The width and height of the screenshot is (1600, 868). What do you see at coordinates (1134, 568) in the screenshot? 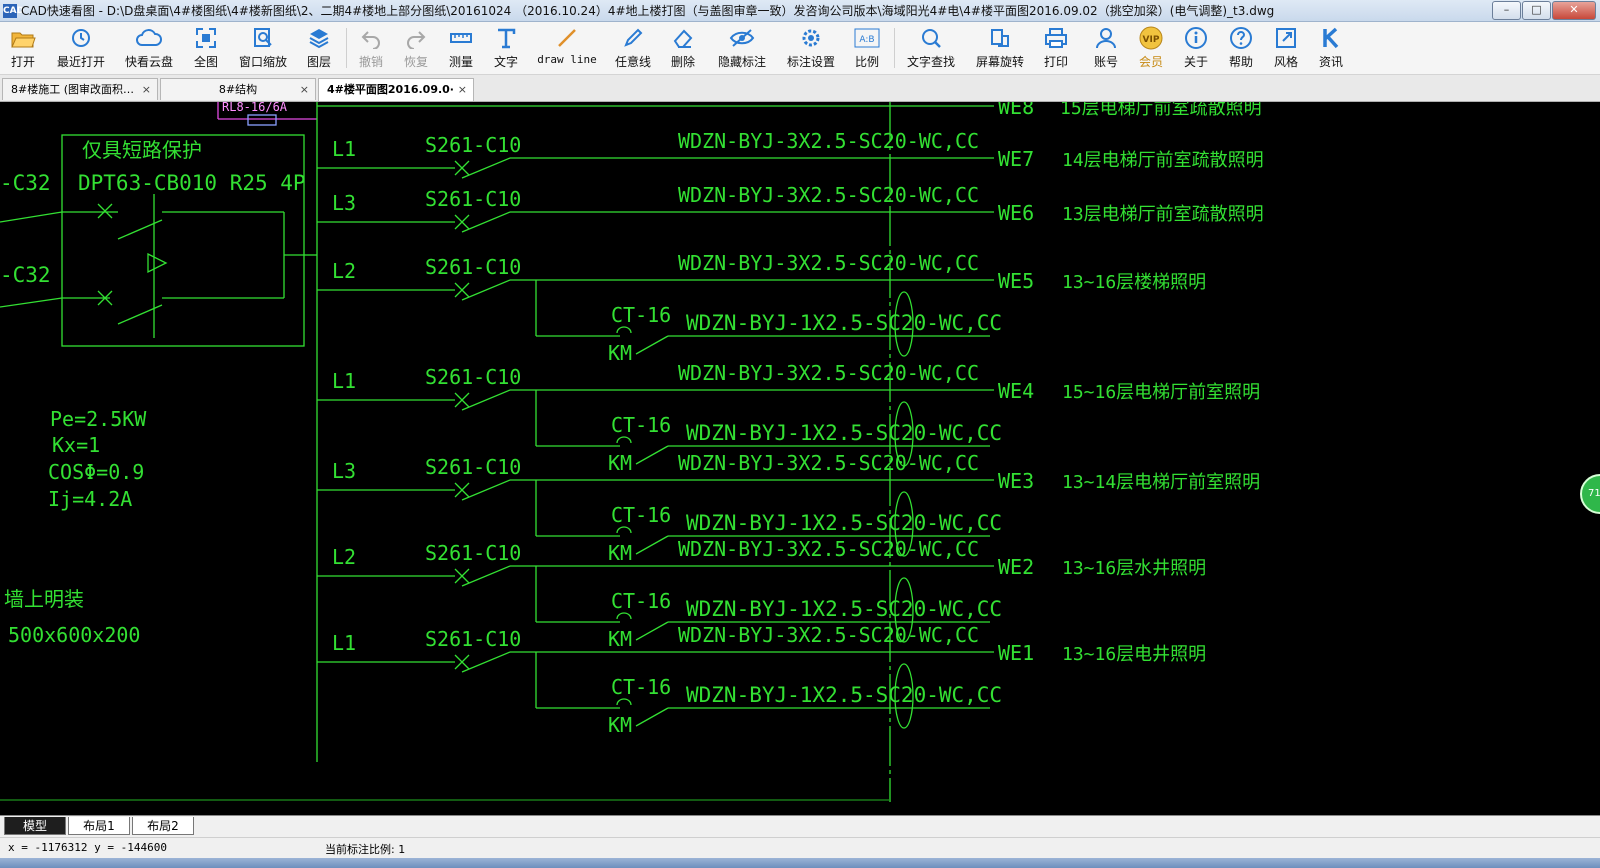
I see `circuit-description: 13~16层水井照明` at bounding box center [1134, 568].